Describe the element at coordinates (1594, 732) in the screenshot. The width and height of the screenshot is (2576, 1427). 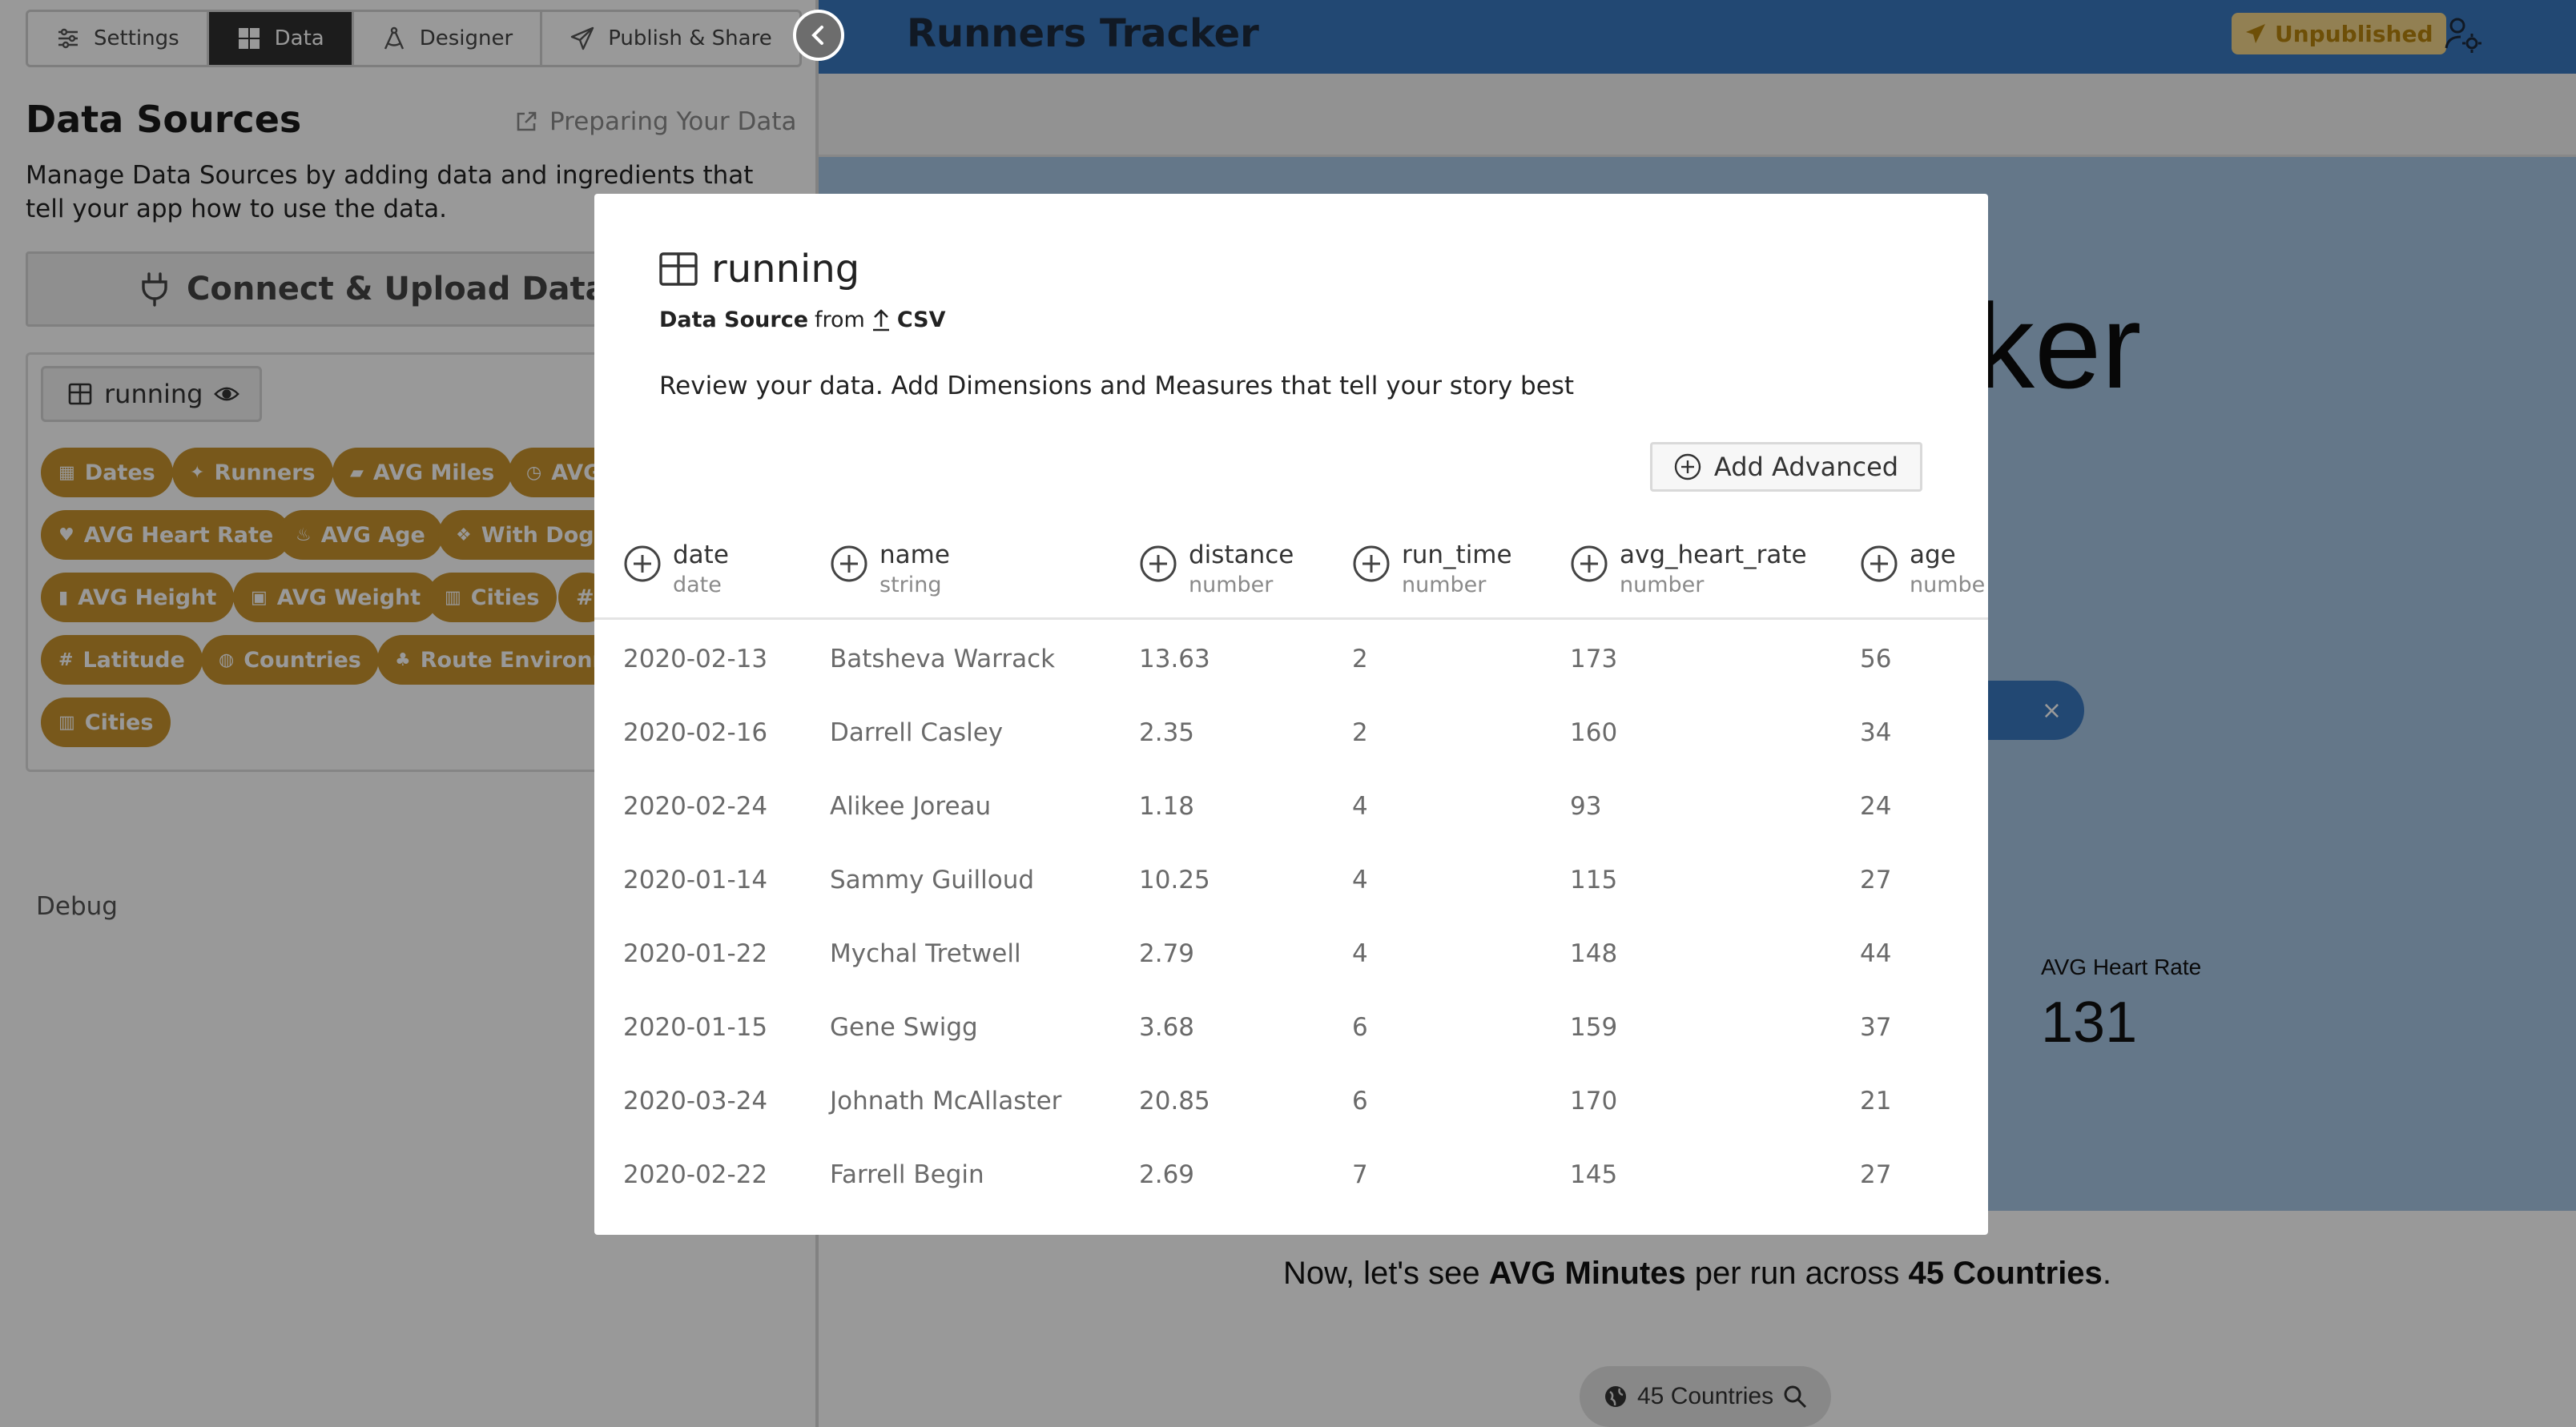
I see `table-cell: 160` at that location.